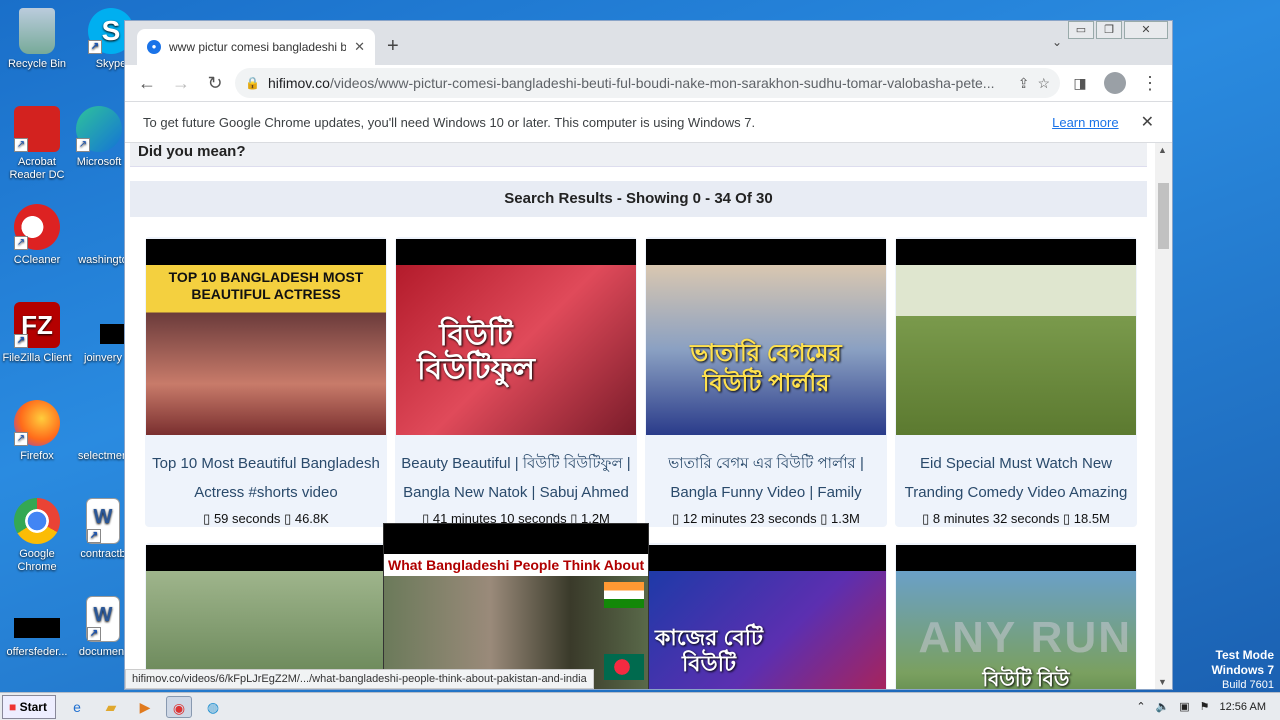 Image resolution: width=1280 pixels, height=720 pixels. What do you see at coordinates (1025, 637) in the screenshot?
I see `anyrun-watermark: ANY RUN` at bounding box center [1025, 637].